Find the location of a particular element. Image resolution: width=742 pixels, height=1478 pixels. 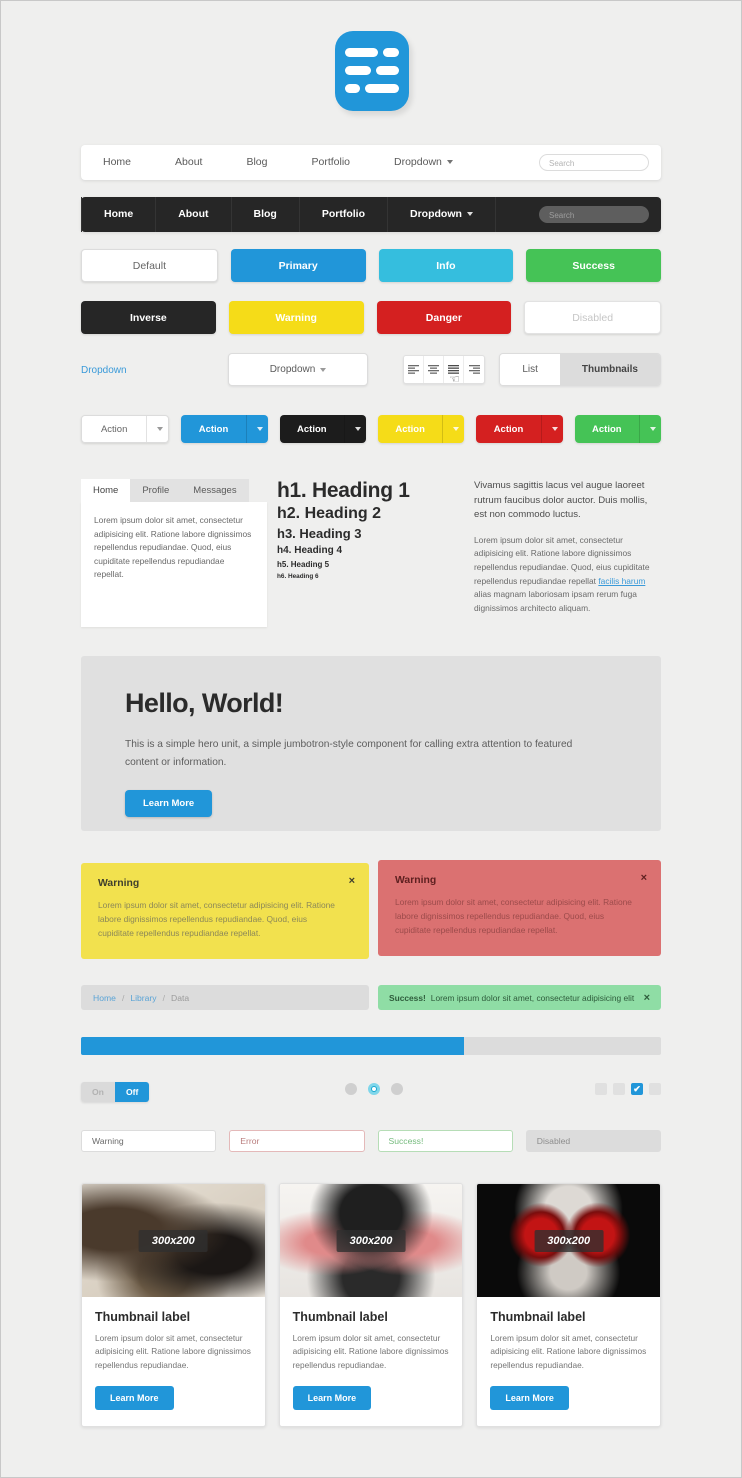

nav-dark-item-dropdown: Dropdown is located at coordinates (442, 214).